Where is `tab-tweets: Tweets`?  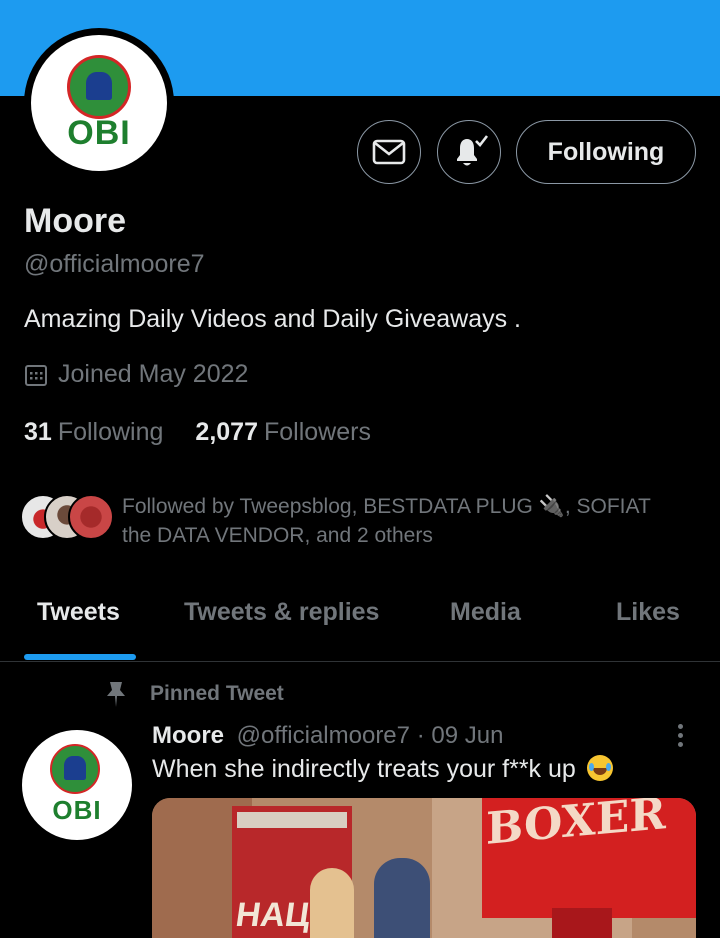 tab-tweets: Tweets is located at coordinates (78, 612).